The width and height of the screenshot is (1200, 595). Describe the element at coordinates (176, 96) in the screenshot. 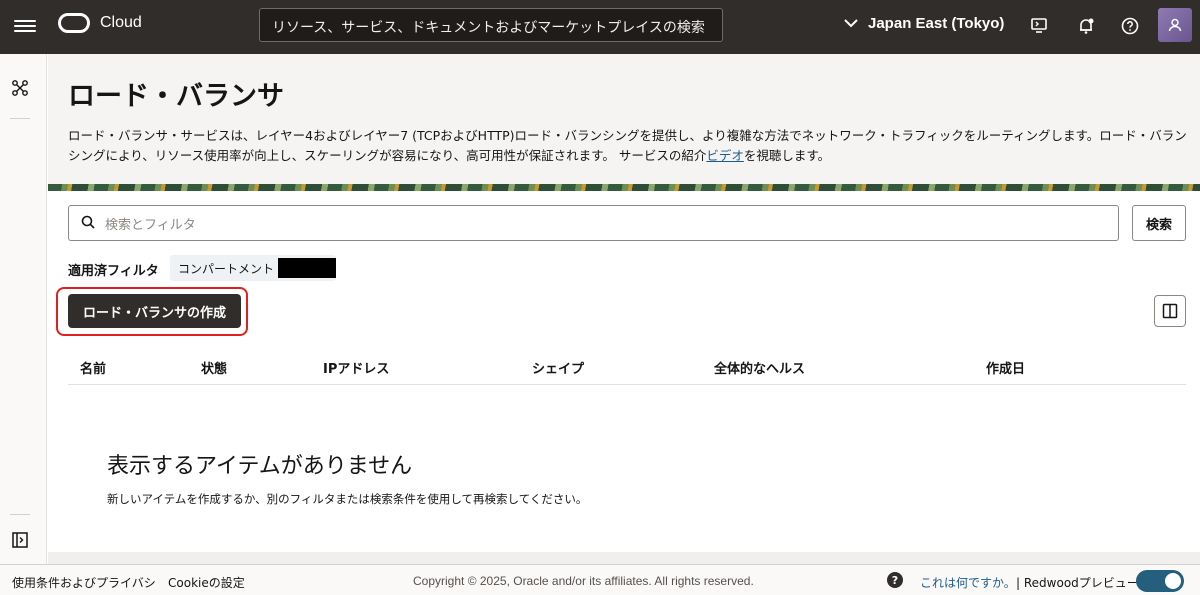

I see `page-title: ロード・バランサ` at that location.